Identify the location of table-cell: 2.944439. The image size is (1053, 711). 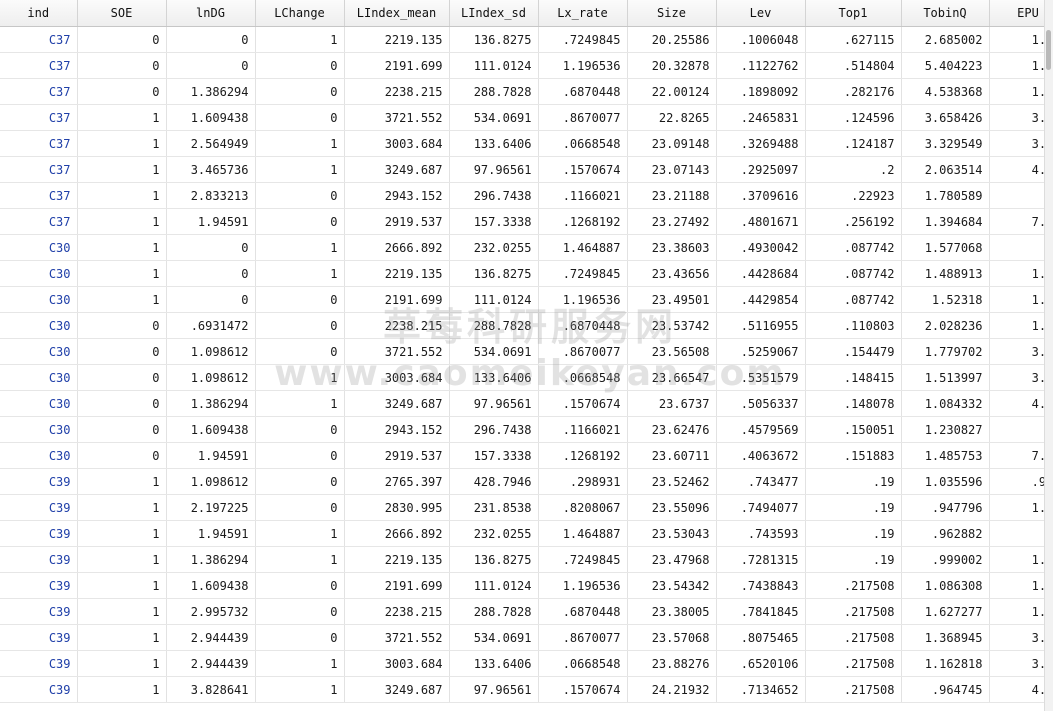
(211, 637).